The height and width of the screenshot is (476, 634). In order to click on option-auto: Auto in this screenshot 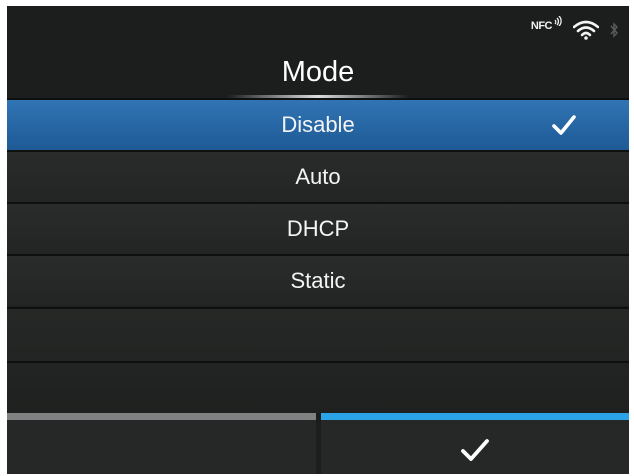, I will do `click(318, 176)`.